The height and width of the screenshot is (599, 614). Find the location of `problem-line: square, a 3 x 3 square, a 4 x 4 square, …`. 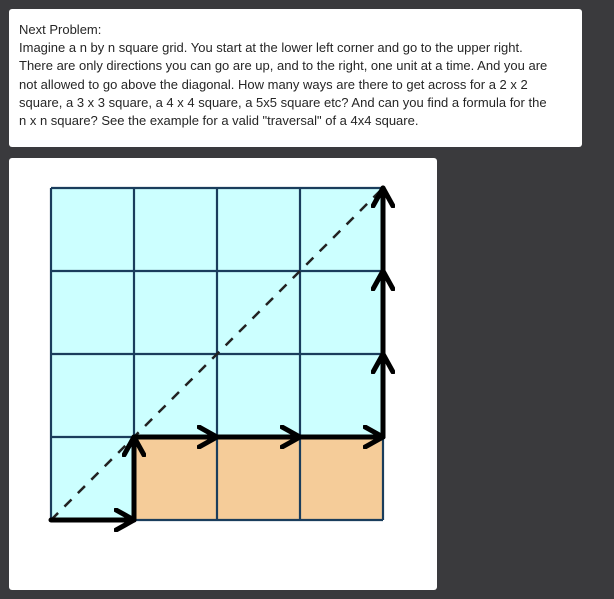

problem-line: square, a 3 x 3 square, a 4 x 4 square, … is located at coordinates (283, 102).